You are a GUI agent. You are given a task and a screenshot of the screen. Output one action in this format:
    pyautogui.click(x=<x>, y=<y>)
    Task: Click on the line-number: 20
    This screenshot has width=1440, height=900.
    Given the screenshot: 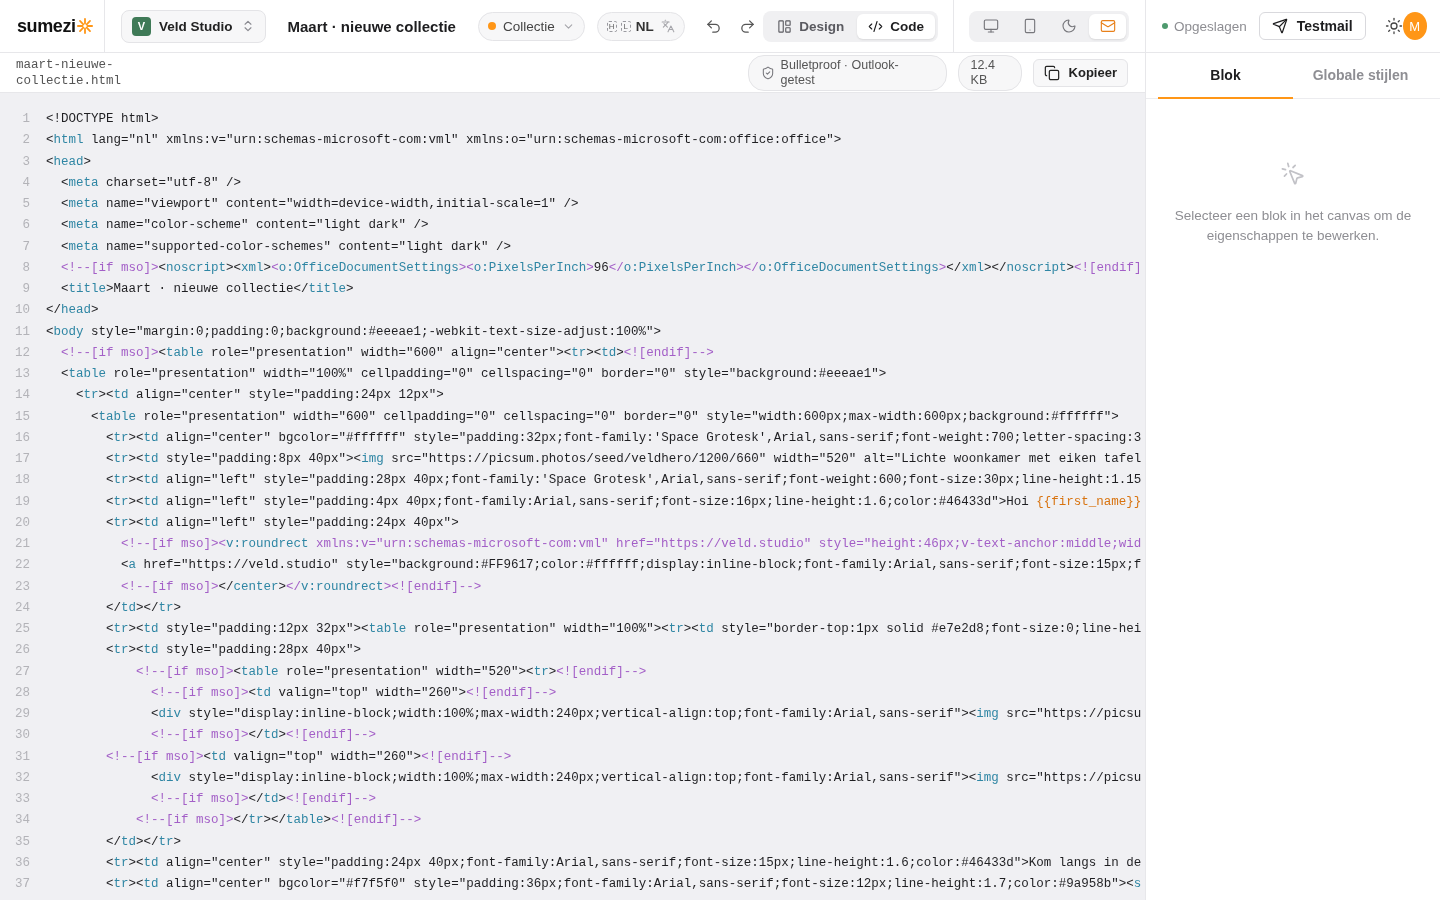 What is the action you would take?
    pyautogui.click(x=22, y=523)
    